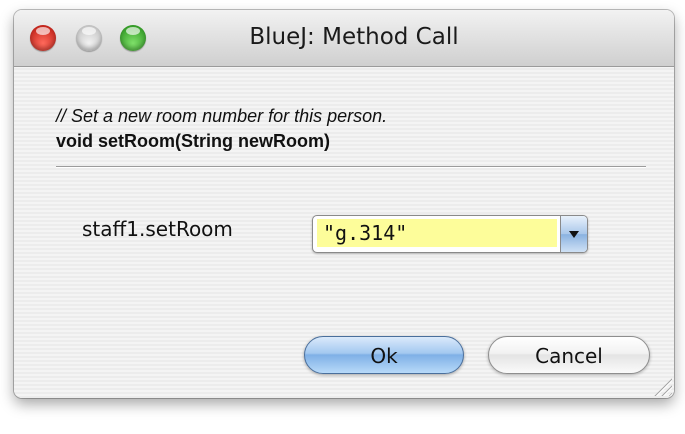 The width and height of the screenshot is (685, 434). What do you see at coordinates (384, 355) in the screenshot?
I see `ok-button: Ok` at bounding box center [384, 355].